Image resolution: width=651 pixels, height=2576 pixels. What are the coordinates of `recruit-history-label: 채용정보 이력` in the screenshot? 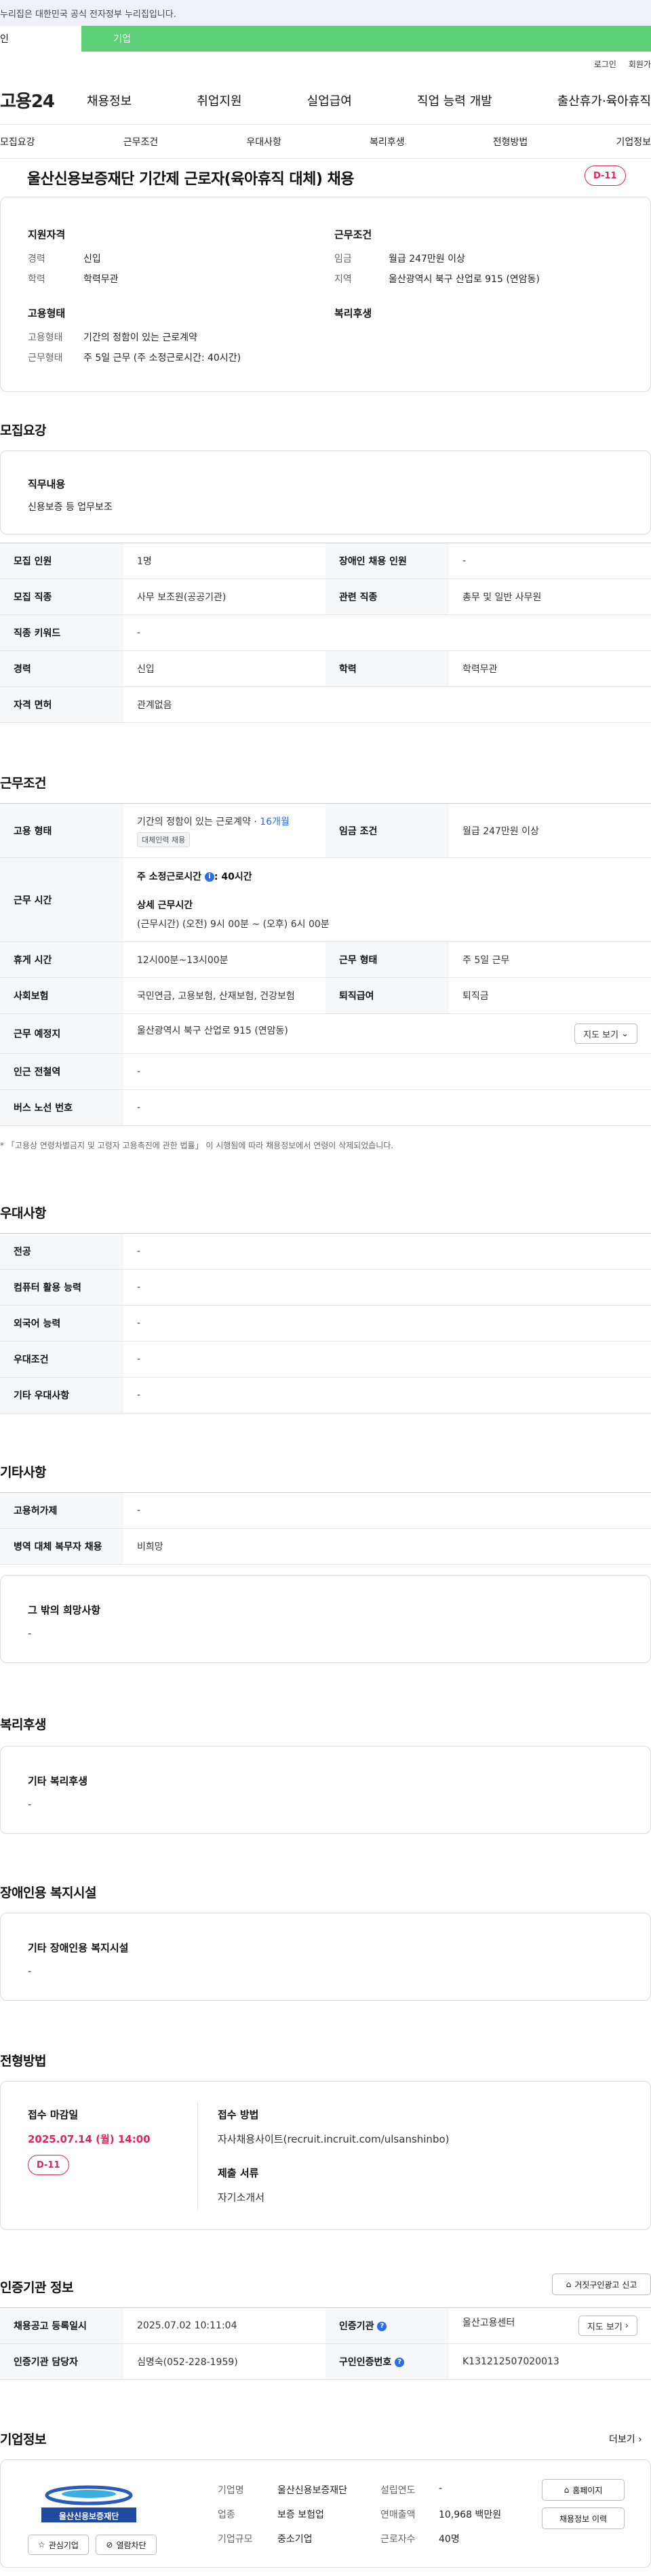 It's located at (583, 2519).